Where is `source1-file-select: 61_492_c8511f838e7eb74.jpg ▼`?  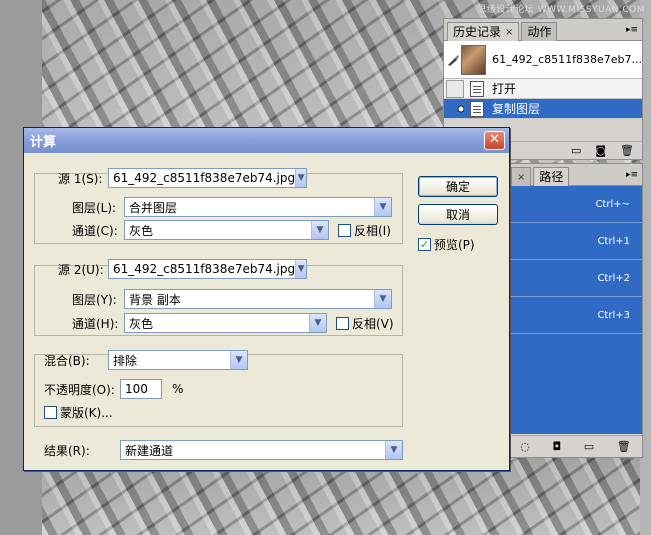
source1-file-select: 61_492_c8511f838e7eb74.jpg ▼ is located at coordinates (207, 178).